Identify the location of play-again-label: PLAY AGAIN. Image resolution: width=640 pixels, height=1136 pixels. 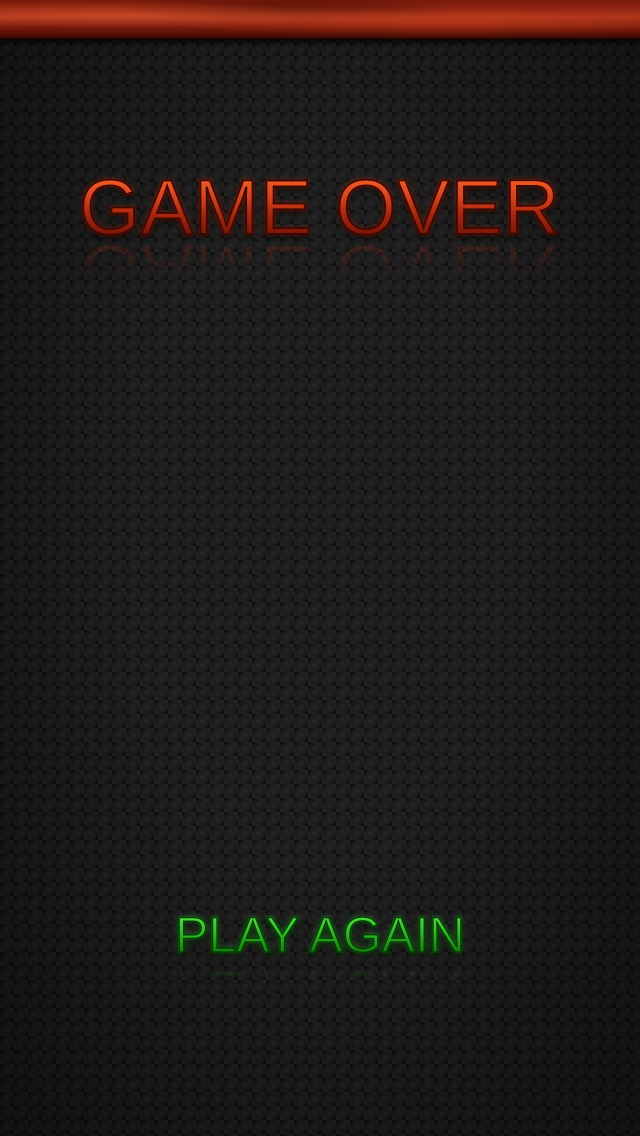
(319, 935).